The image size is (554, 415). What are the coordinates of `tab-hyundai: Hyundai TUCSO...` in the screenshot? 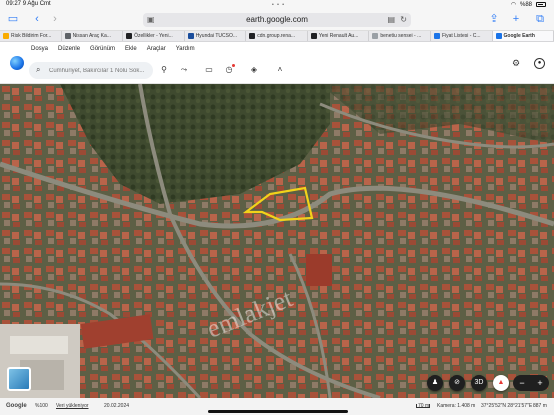 It's located at (216, 36).